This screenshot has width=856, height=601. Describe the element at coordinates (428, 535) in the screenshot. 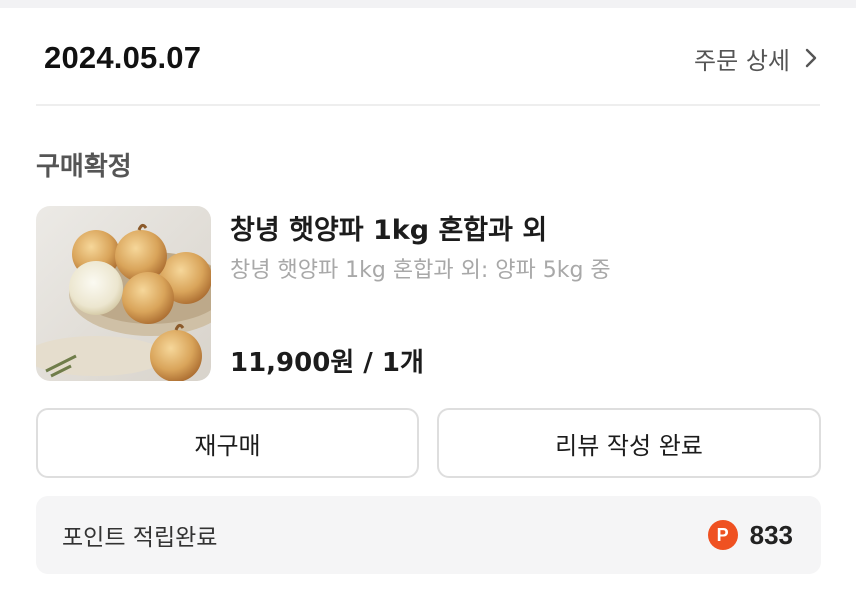

I see `points-summary: 포인트 적립완료 P 833` at that location.